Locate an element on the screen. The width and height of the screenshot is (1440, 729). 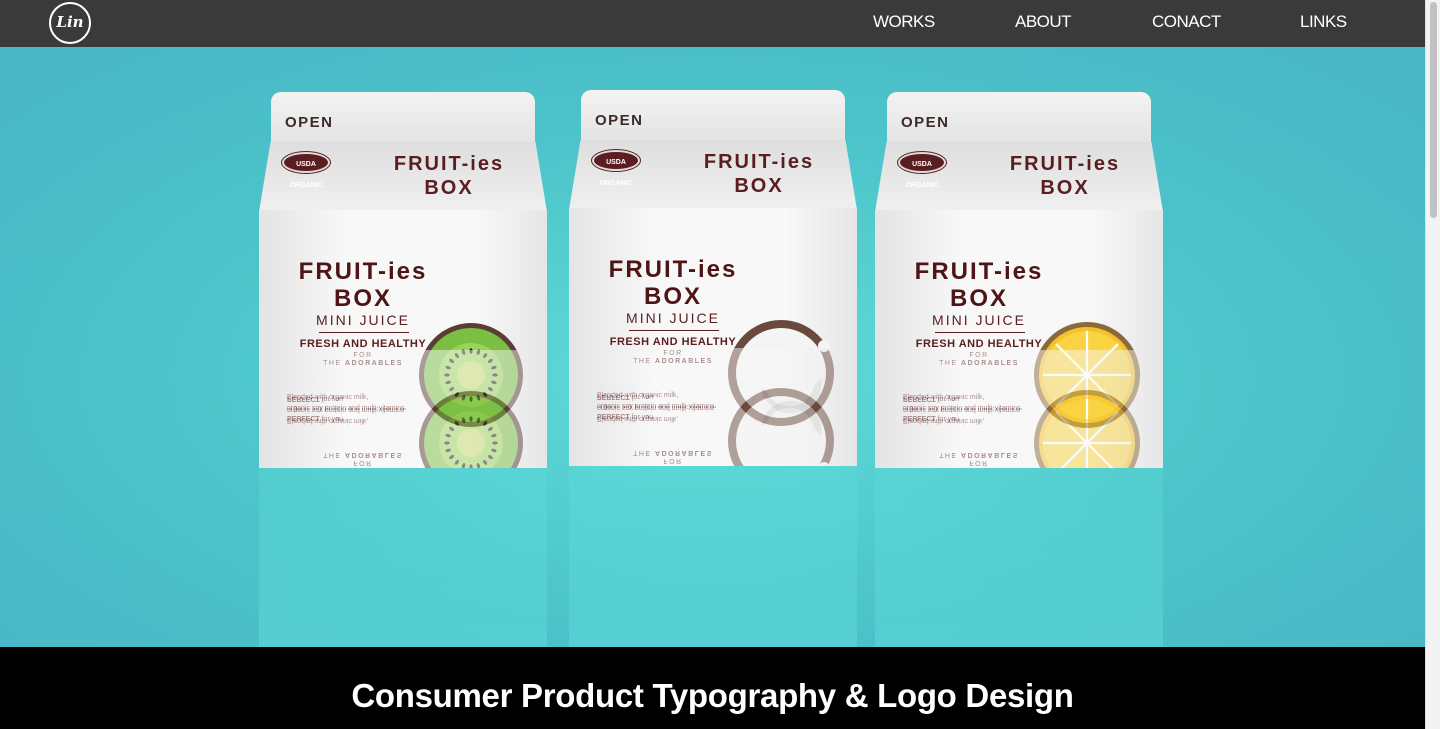
nav-link-about: ABOUT is located at coordinates (1043, 22).